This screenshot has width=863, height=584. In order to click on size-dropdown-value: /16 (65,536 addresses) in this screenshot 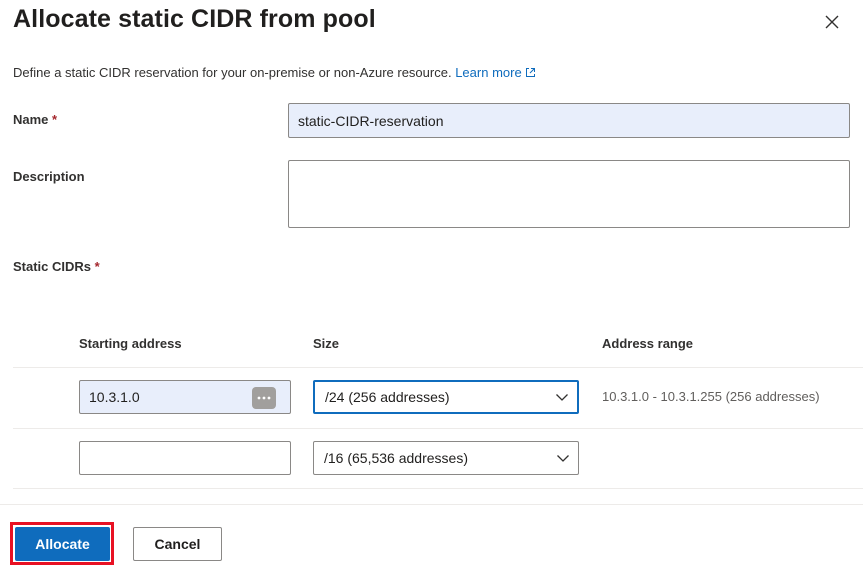, I will do `click(396, 458)`.